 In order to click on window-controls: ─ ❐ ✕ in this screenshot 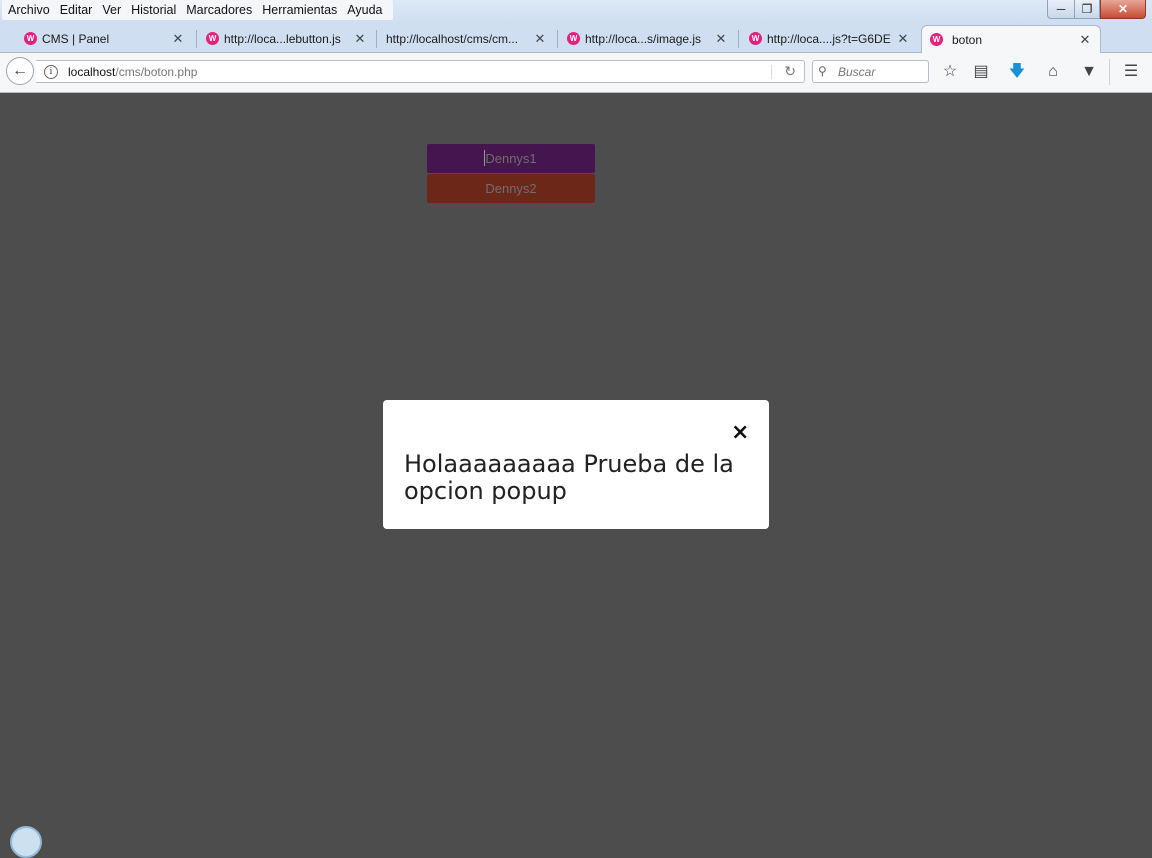, I will do `click(1096, 9)`.